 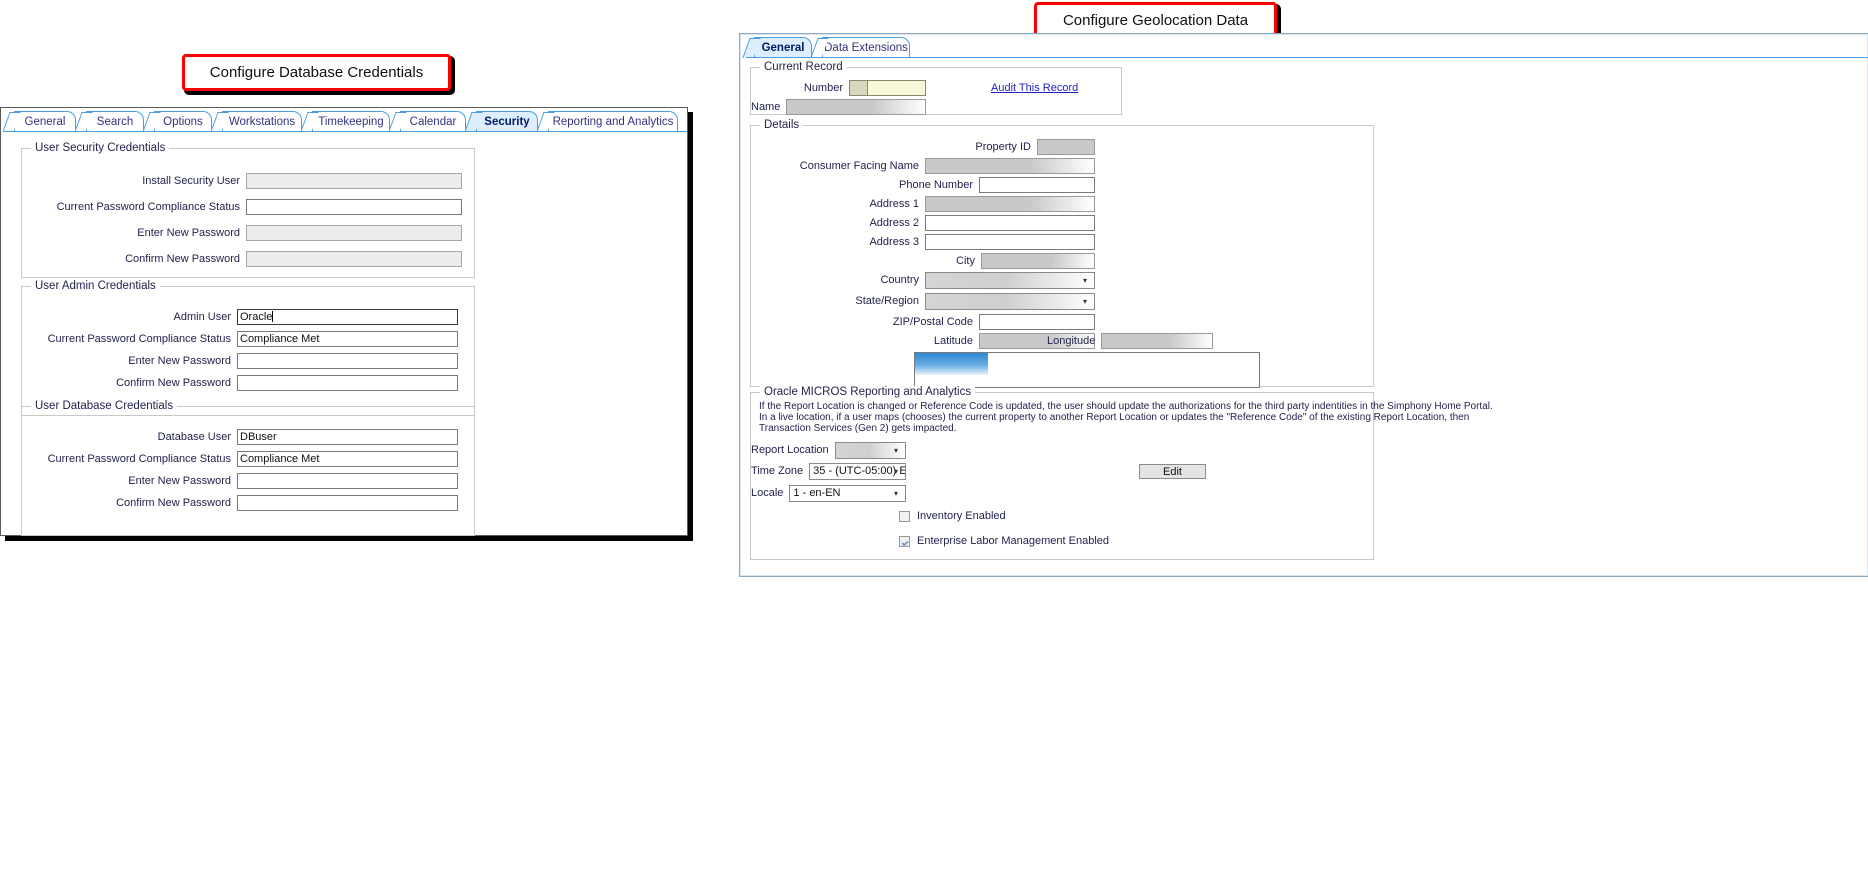 I want to click on input-admin-user: Oracle, so click(x=347, y=317).